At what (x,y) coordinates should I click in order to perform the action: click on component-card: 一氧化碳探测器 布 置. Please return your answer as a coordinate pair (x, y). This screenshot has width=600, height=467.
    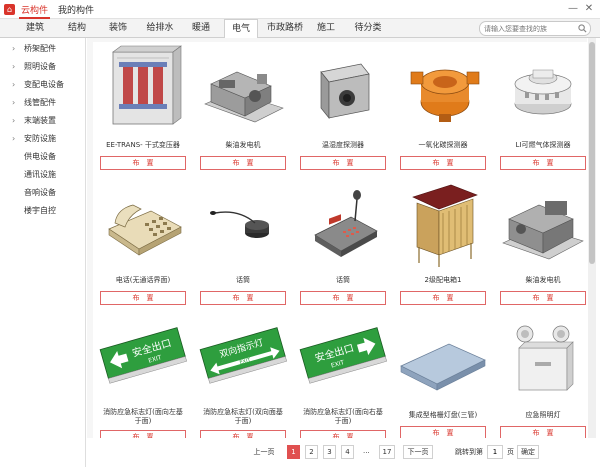
    Looking at the image, I should click on (443, 109).